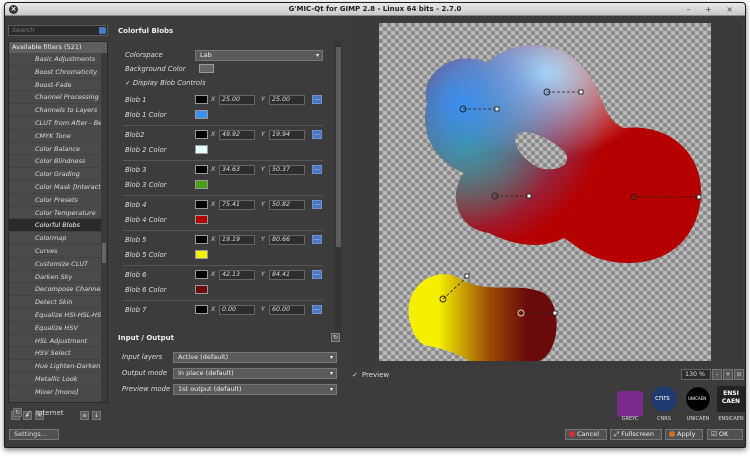 Image resolution: width=750 pixels, height=456 pixels. What do you see at coordinates (370, 375) in the screenshot?
I see `preview-toggle: ✓ Preview` at bounding box center [370, 375].